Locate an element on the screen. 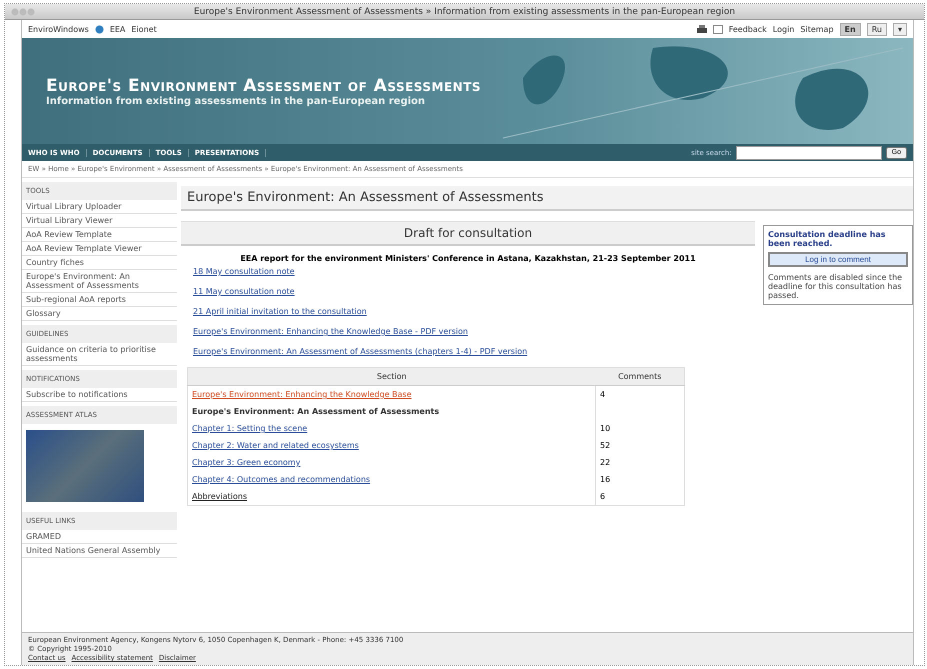 The image size is (927, 669). language-tab: Ru is located at coordinates (876, 29).